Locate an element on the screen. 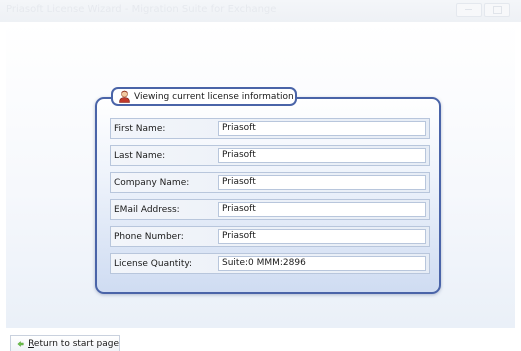  company-name-value: Priasoft is located at coordinates (322, 182).